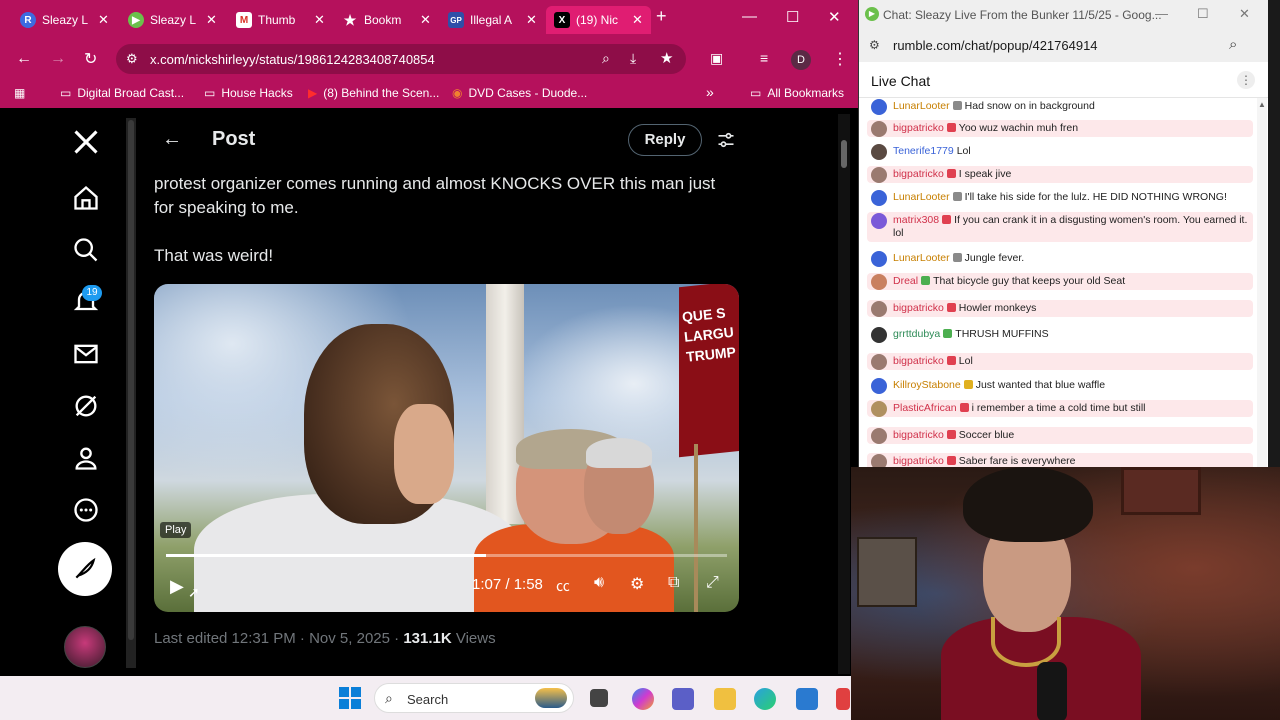 The image size is (1280, 720). Describe the element at coordinates (1233, 44) in the screenshot. I see `zoom-search-icon: ⌕` at that location.